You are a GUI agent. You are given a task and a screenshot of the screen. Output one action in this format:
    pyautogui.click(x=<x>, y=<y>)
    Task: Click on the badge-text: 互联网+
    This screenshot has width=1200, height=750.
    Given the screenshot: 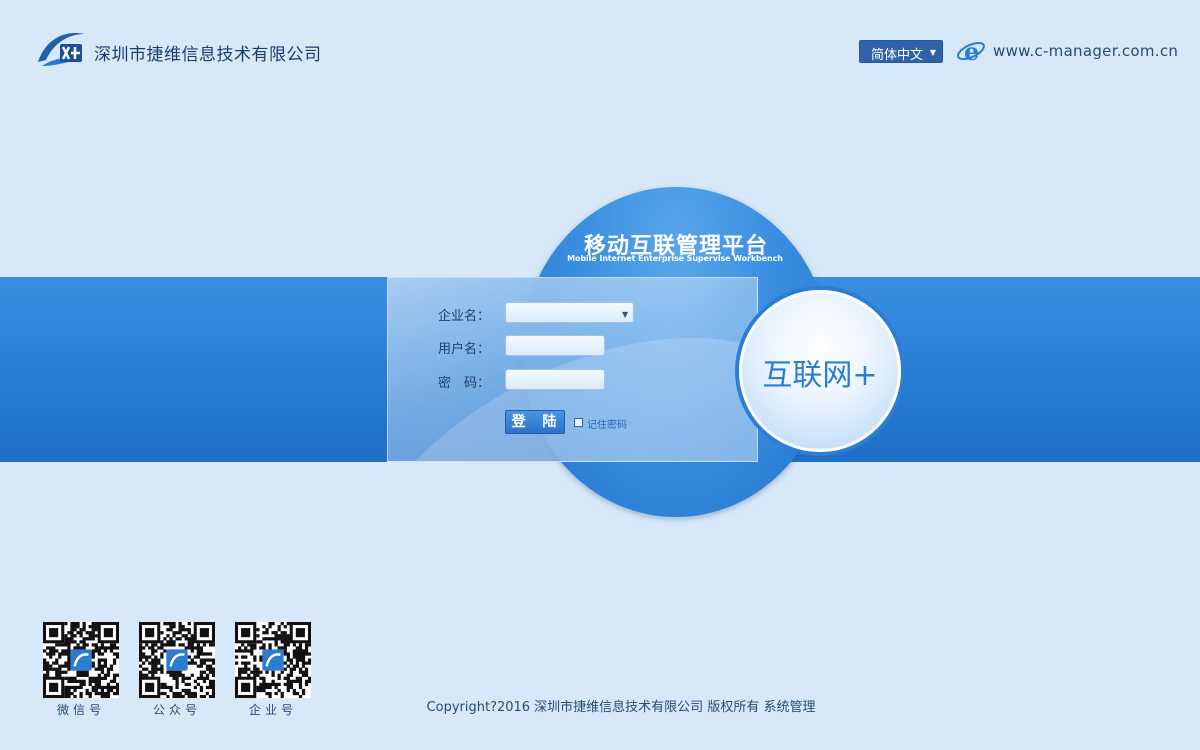 What is the action you would take?
    pyautogui.click(x=820, y=375)
    